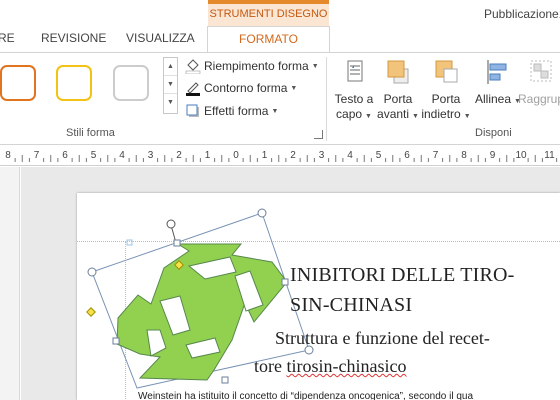 The height and width of the screenshot is (400, 560). I want to click on group-button: Raggrup, so click(538, 82).